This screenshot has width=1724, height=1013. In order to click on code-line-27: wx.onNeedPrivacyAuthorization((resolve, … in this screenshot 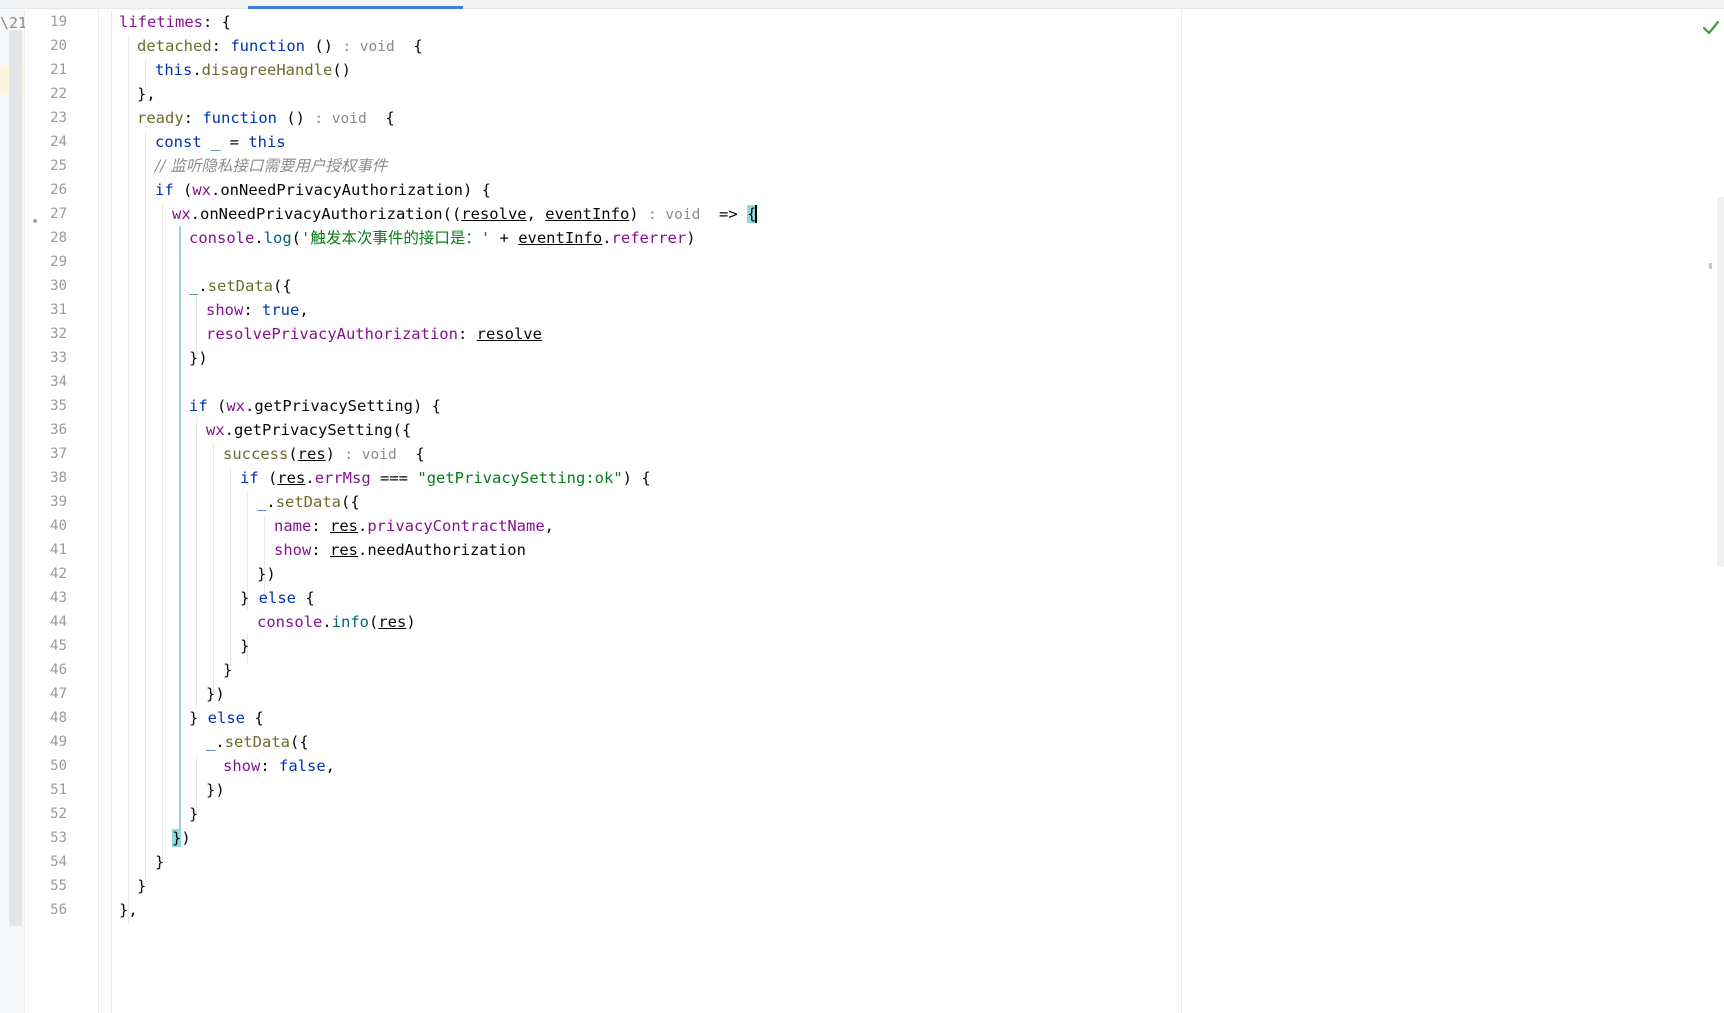, I will do `click(465, 214)`.